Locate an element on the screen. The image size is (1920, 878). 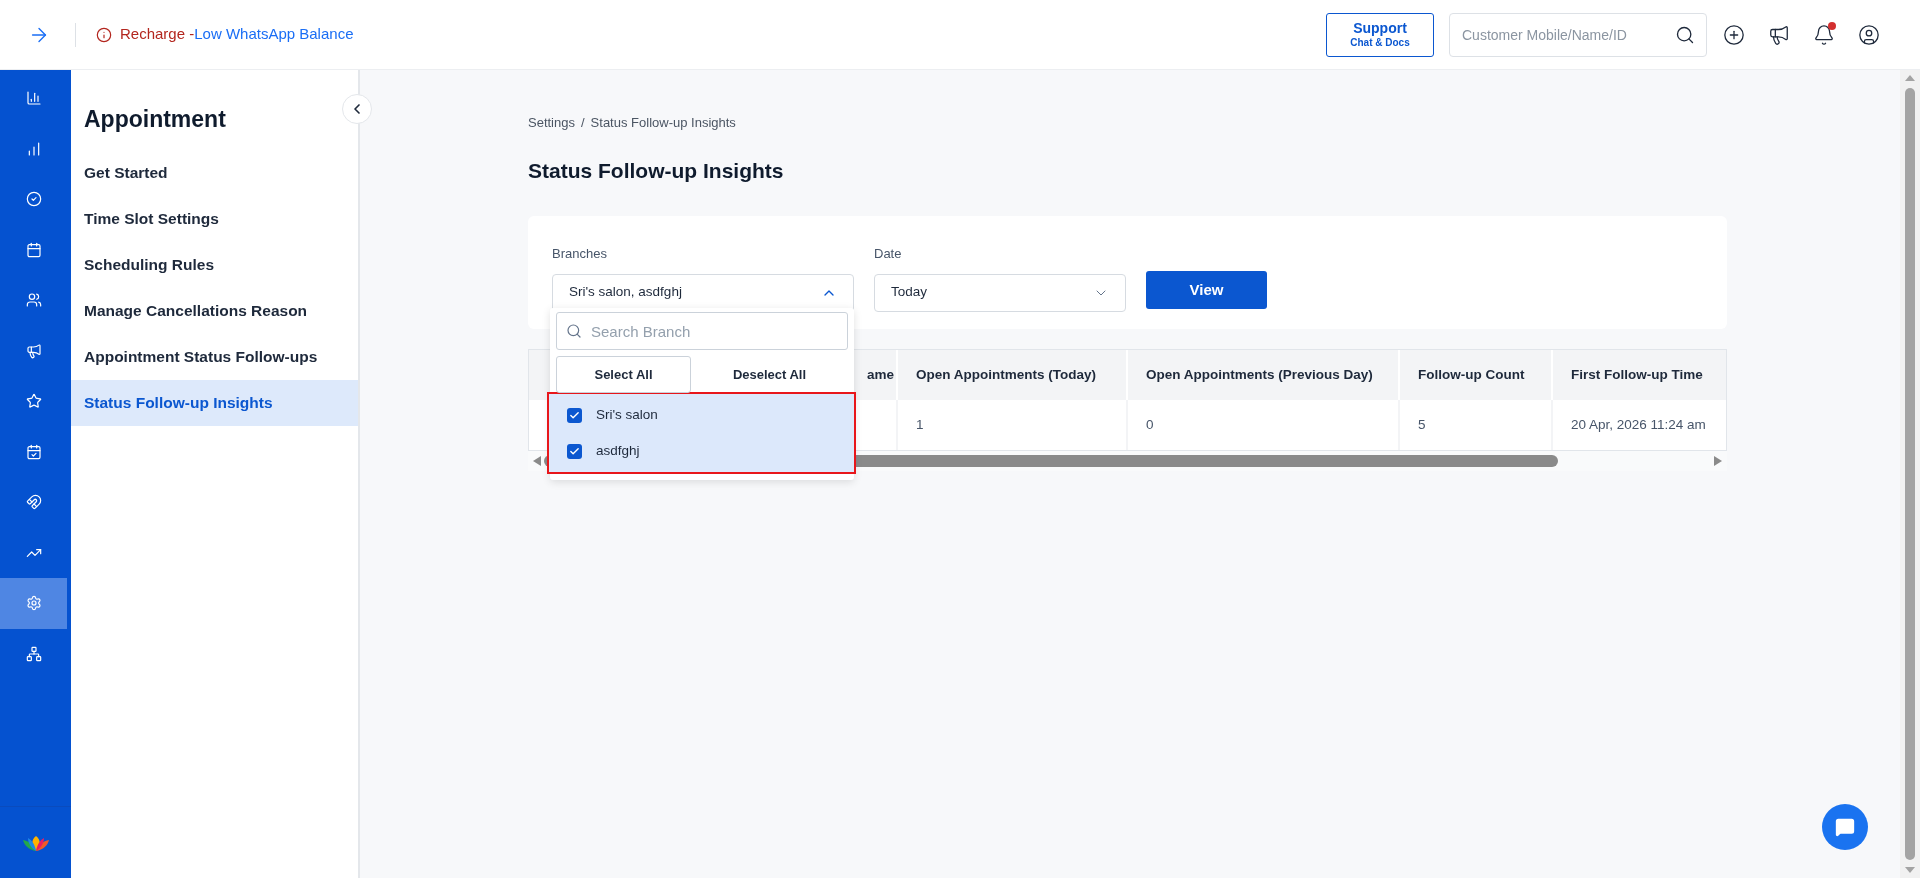
table-cell: 0 is located at coordinates (1150, 424).